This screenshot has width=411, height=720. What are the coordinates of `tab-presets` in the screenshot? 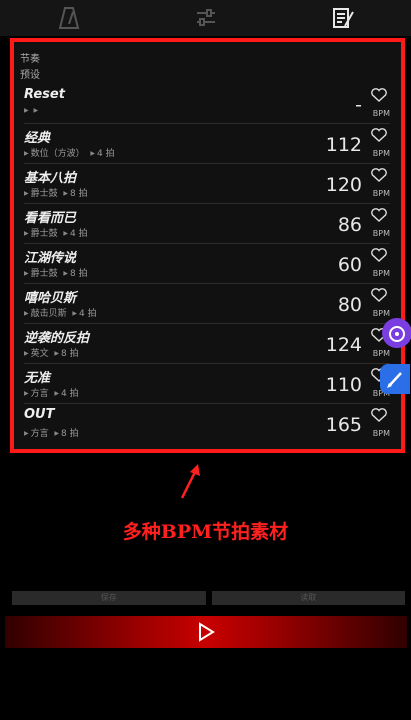 It's located at (343, 18).